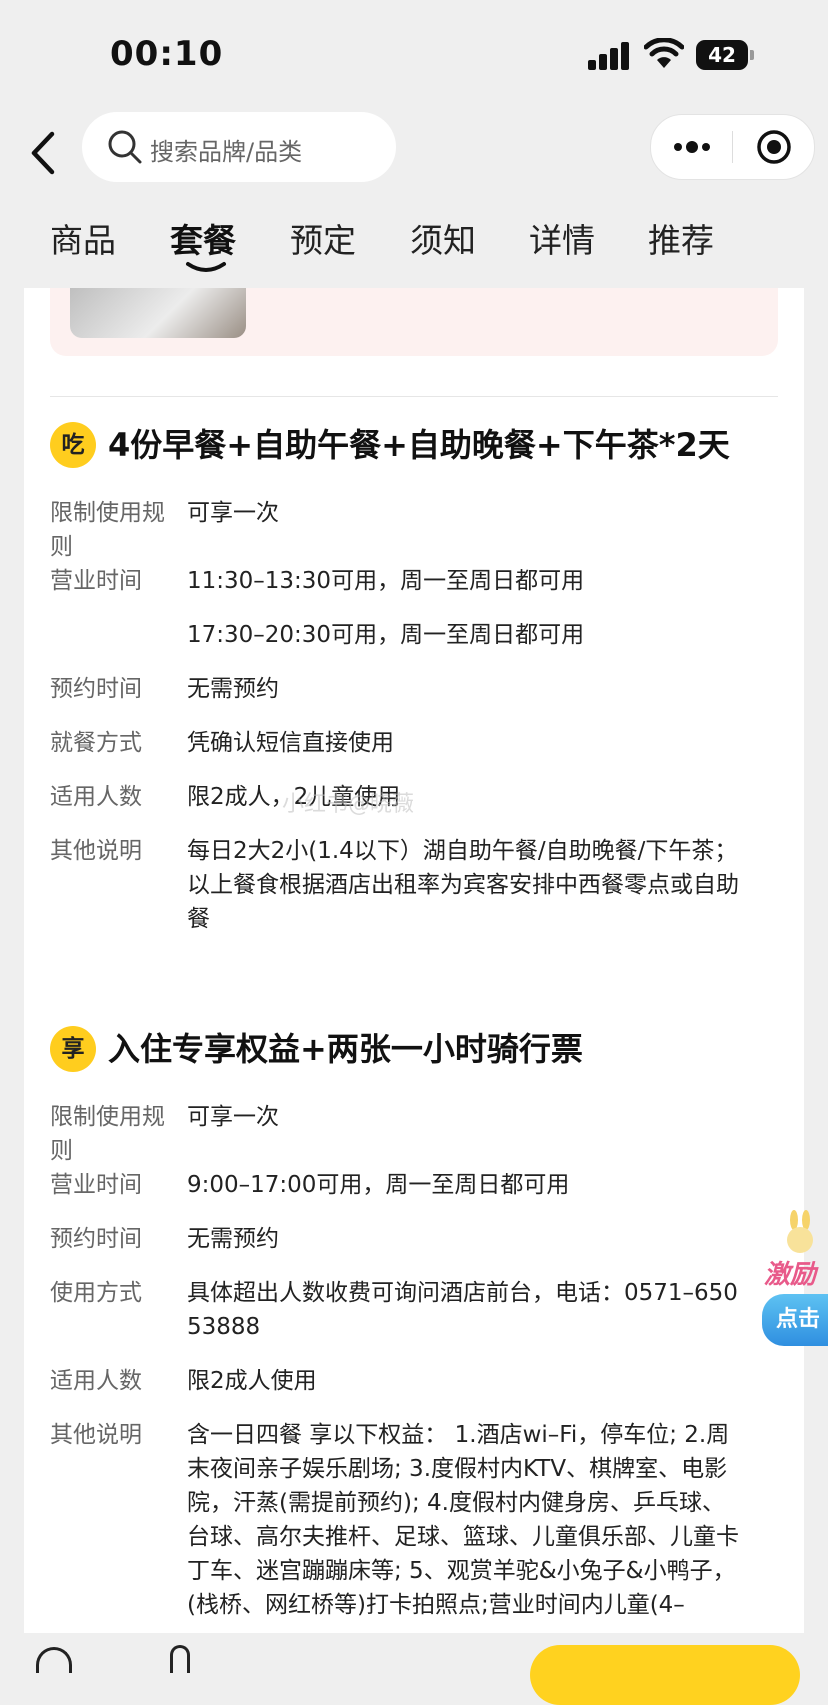  What do you see at coordinates (790, 1275) in the screenshot?
I see `reward-widget-text: 激励` at bounding box center [790, 1275].